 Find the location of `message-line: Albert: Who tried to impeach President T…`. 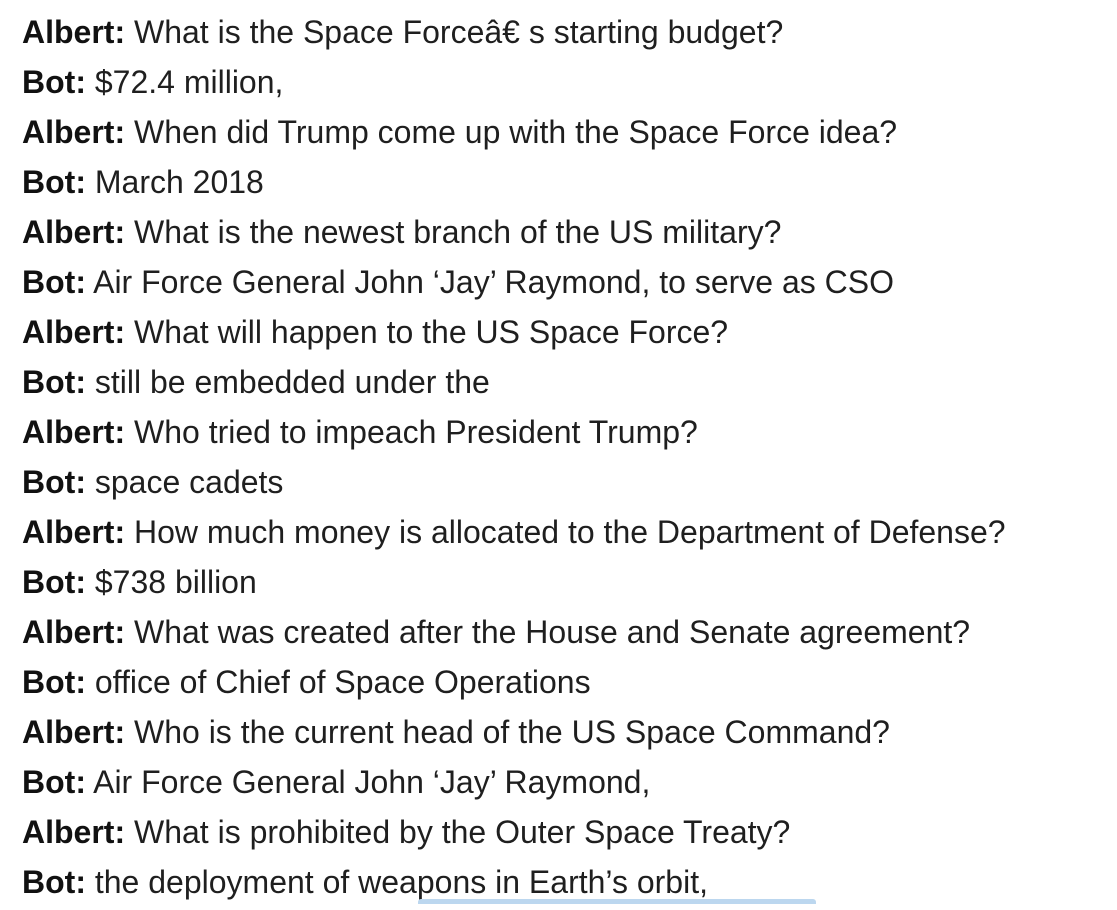

message-line: Albert: Who tried to impeach President T… is located at coordinates (514, 435).